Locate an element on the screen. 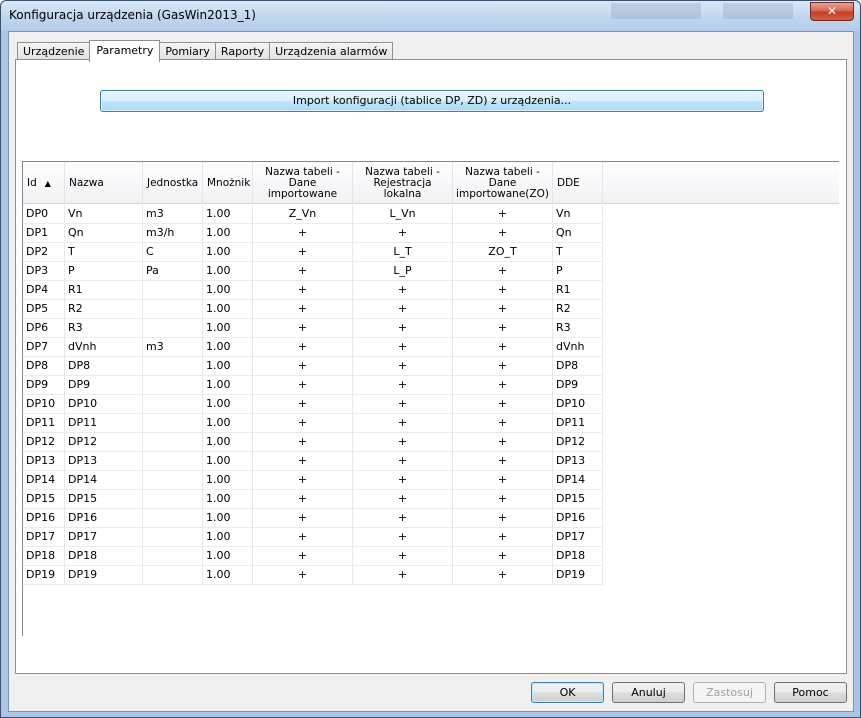  cell-id: DP17 is located at coordinates (44, 537).